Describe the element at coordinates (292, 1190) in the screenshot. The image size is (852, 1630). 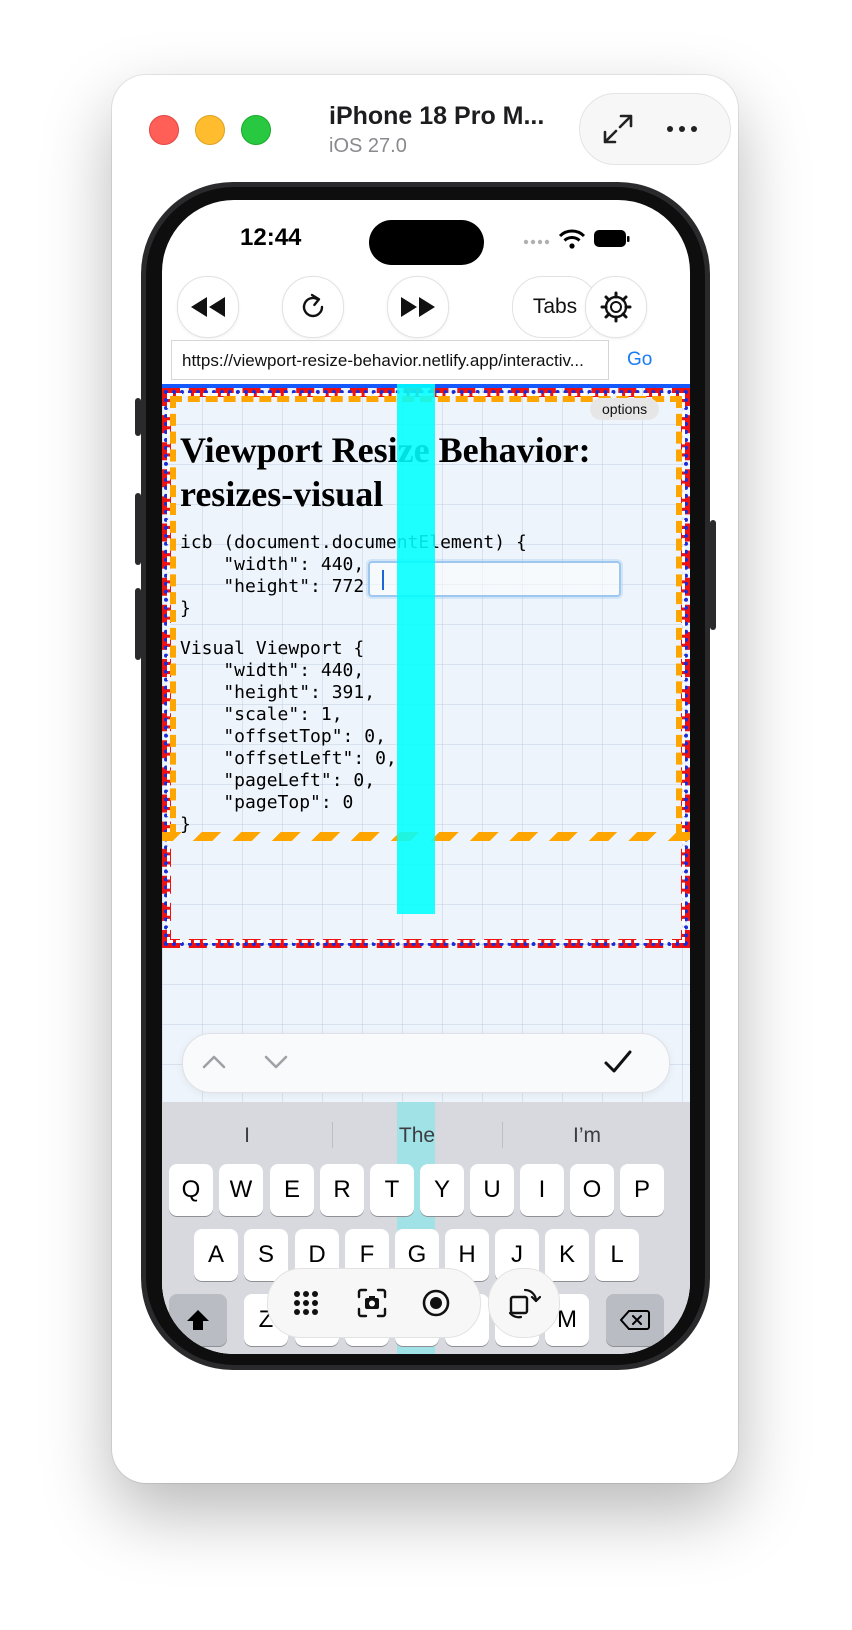
I see `key-e: E` at that location.